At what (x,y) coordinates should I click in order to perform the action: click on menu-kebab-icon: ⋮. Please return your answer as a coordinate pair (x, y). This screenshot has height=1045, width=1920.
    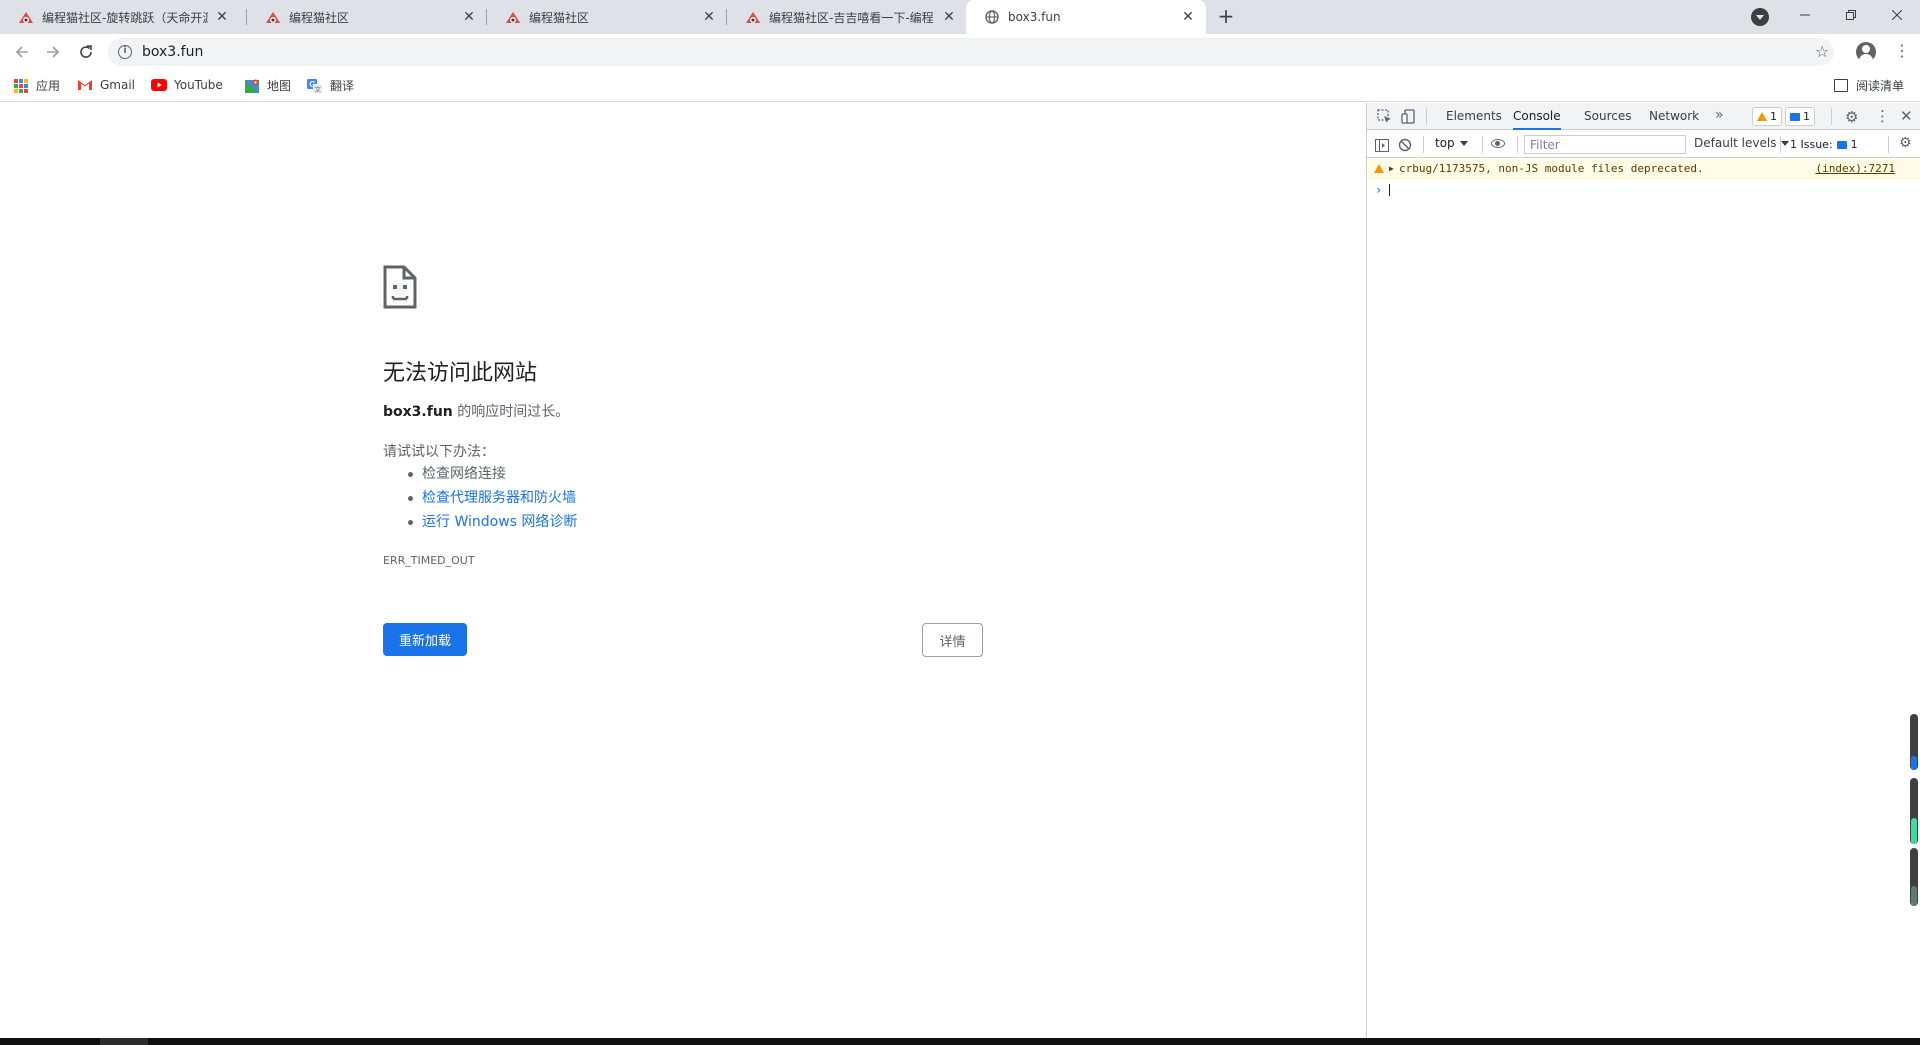
    Looking at the image, I should click on (1902, 51).